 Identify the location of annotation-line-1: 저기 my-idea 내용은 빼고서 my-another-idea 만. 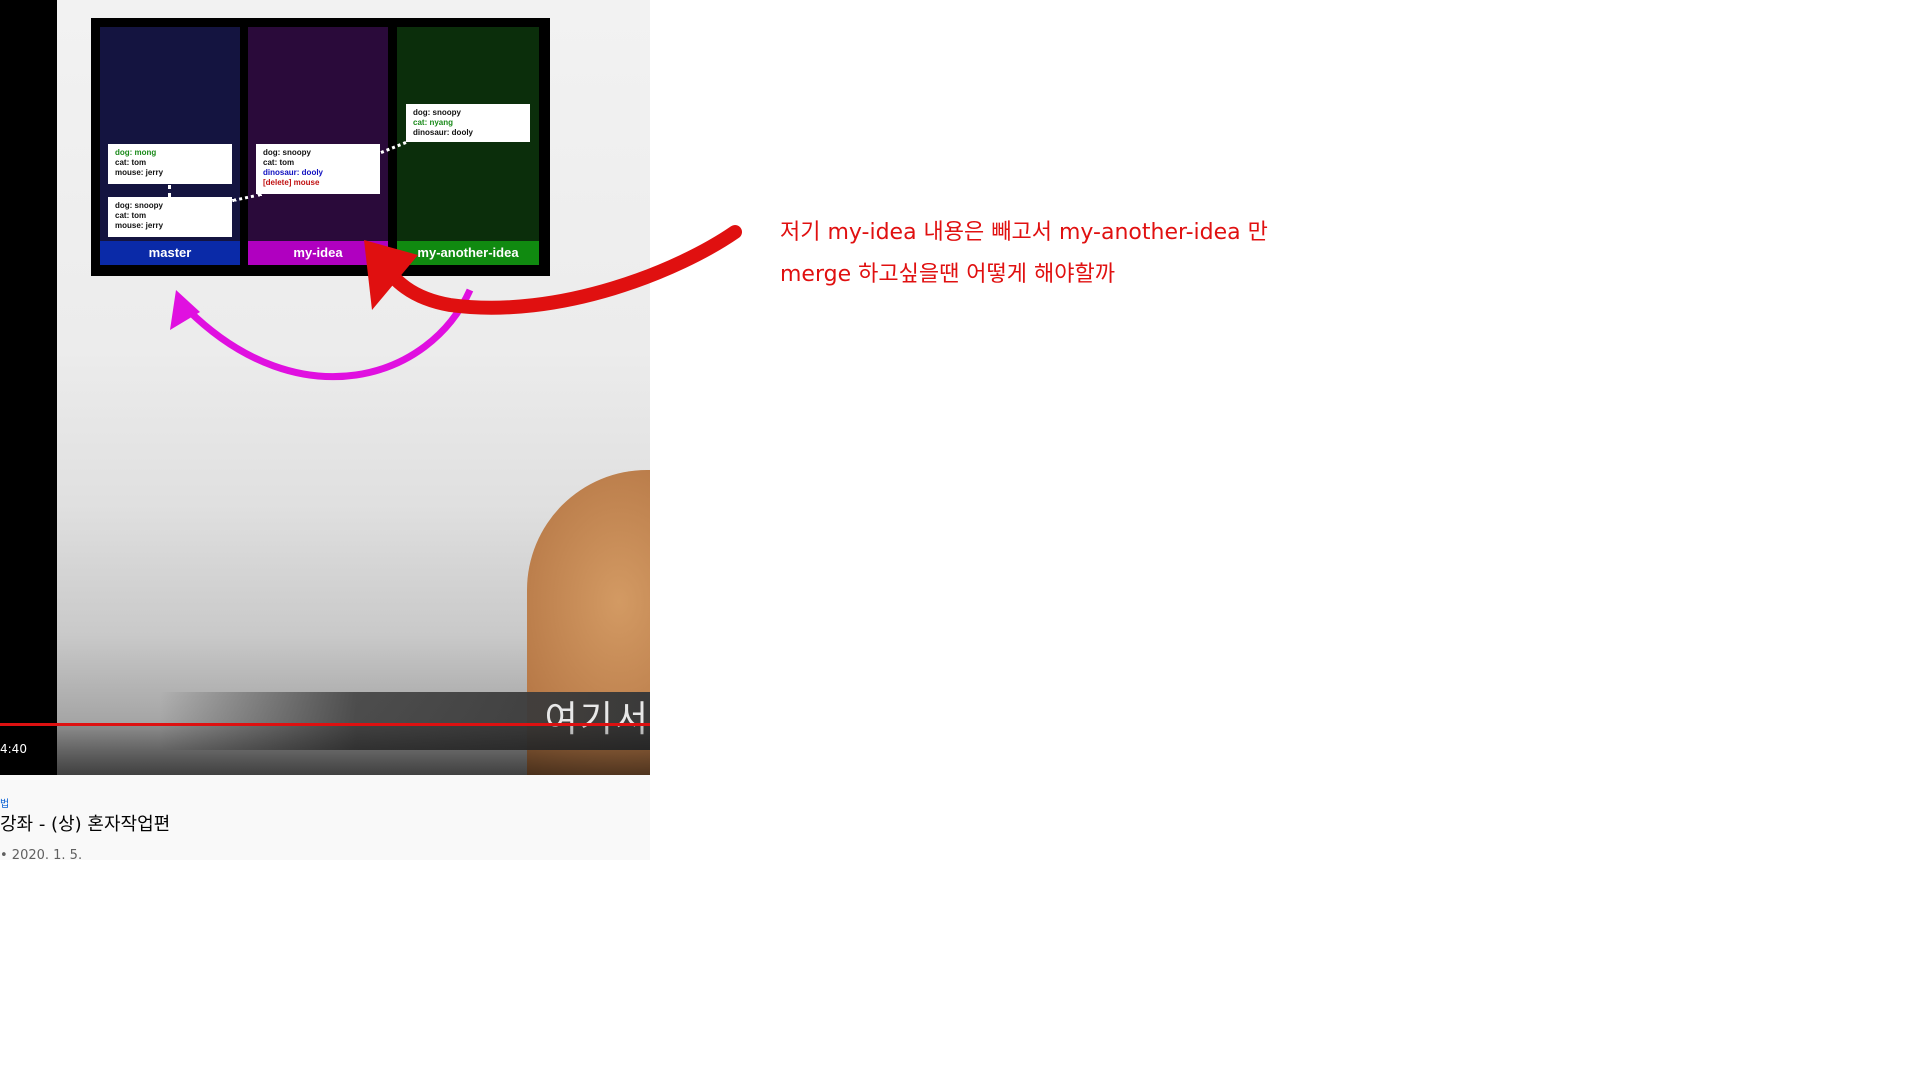
(1024, 232).